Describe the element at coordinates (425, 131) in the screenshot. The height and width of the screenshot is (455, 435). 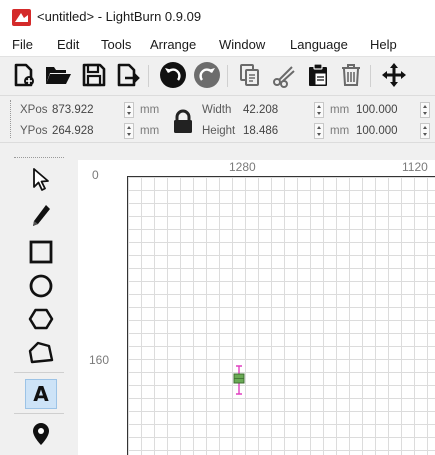
I see `scale-height-spinner` at that location.